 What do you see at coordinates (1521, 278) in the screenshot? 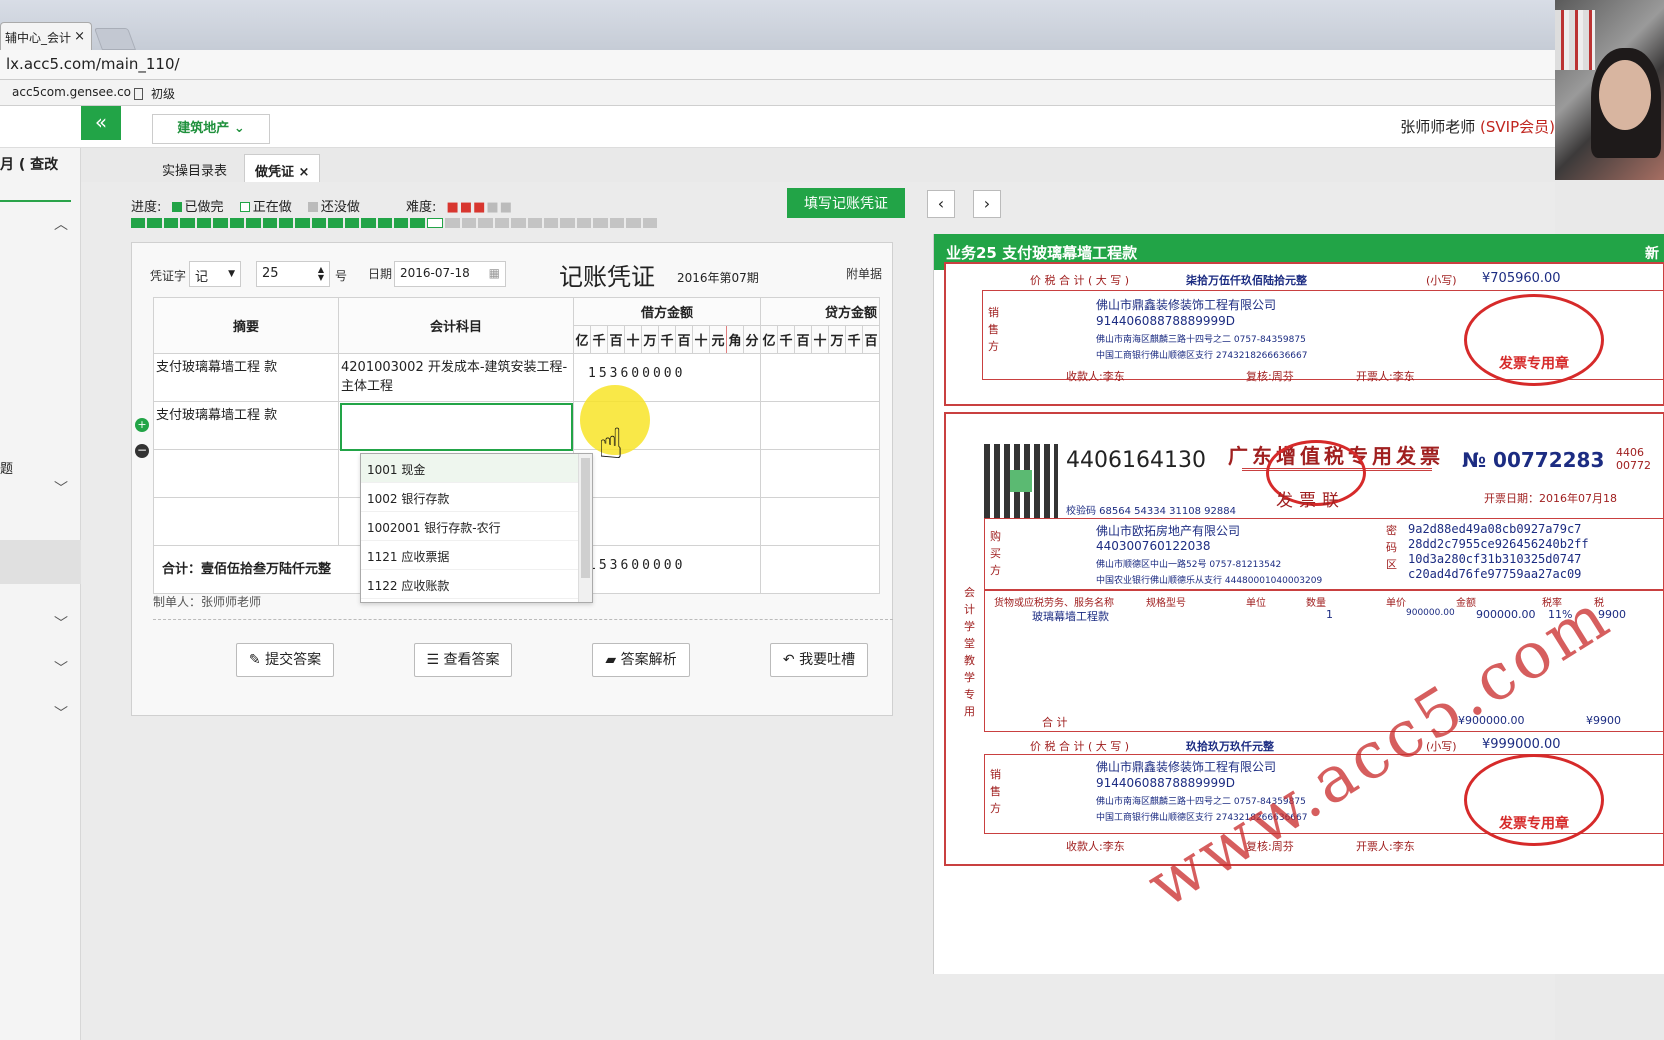
I see `total-small: ¥705960.00` at bounding box center [1521, 278].